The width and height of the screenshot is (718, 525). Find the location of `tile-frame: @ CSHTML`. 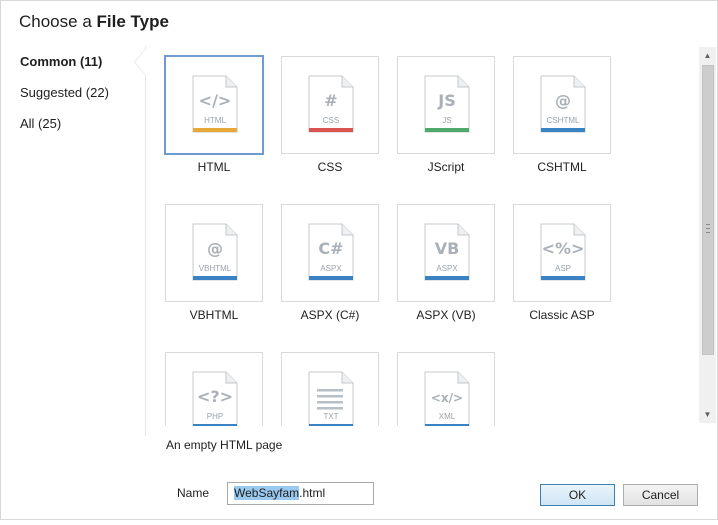

tile-frame: @ CSHTML is located at coordinates (562, 105).